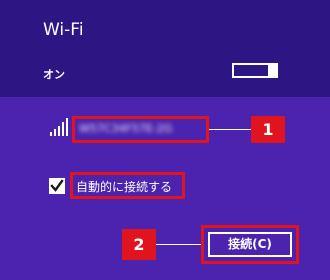 Image resolution: width=330 pixels, height=280 pixels. Describe the element at coordinates (272, 70) in the screenshot. I see `wifi-toggle-knob` at that location.